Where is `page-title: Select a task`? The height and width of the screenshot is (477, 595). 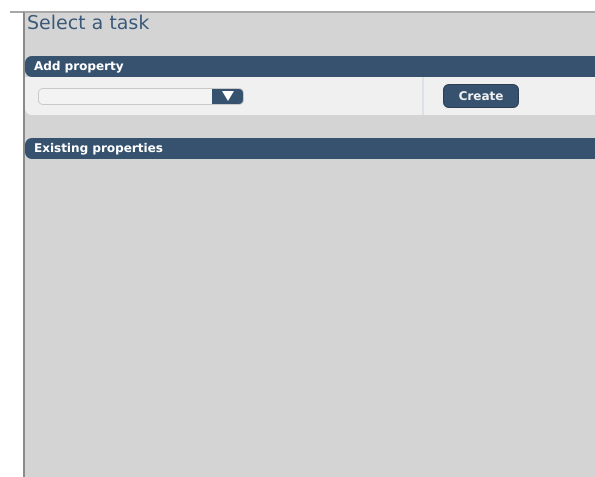
page-title: Select a task is located at coordinates (88, 23).